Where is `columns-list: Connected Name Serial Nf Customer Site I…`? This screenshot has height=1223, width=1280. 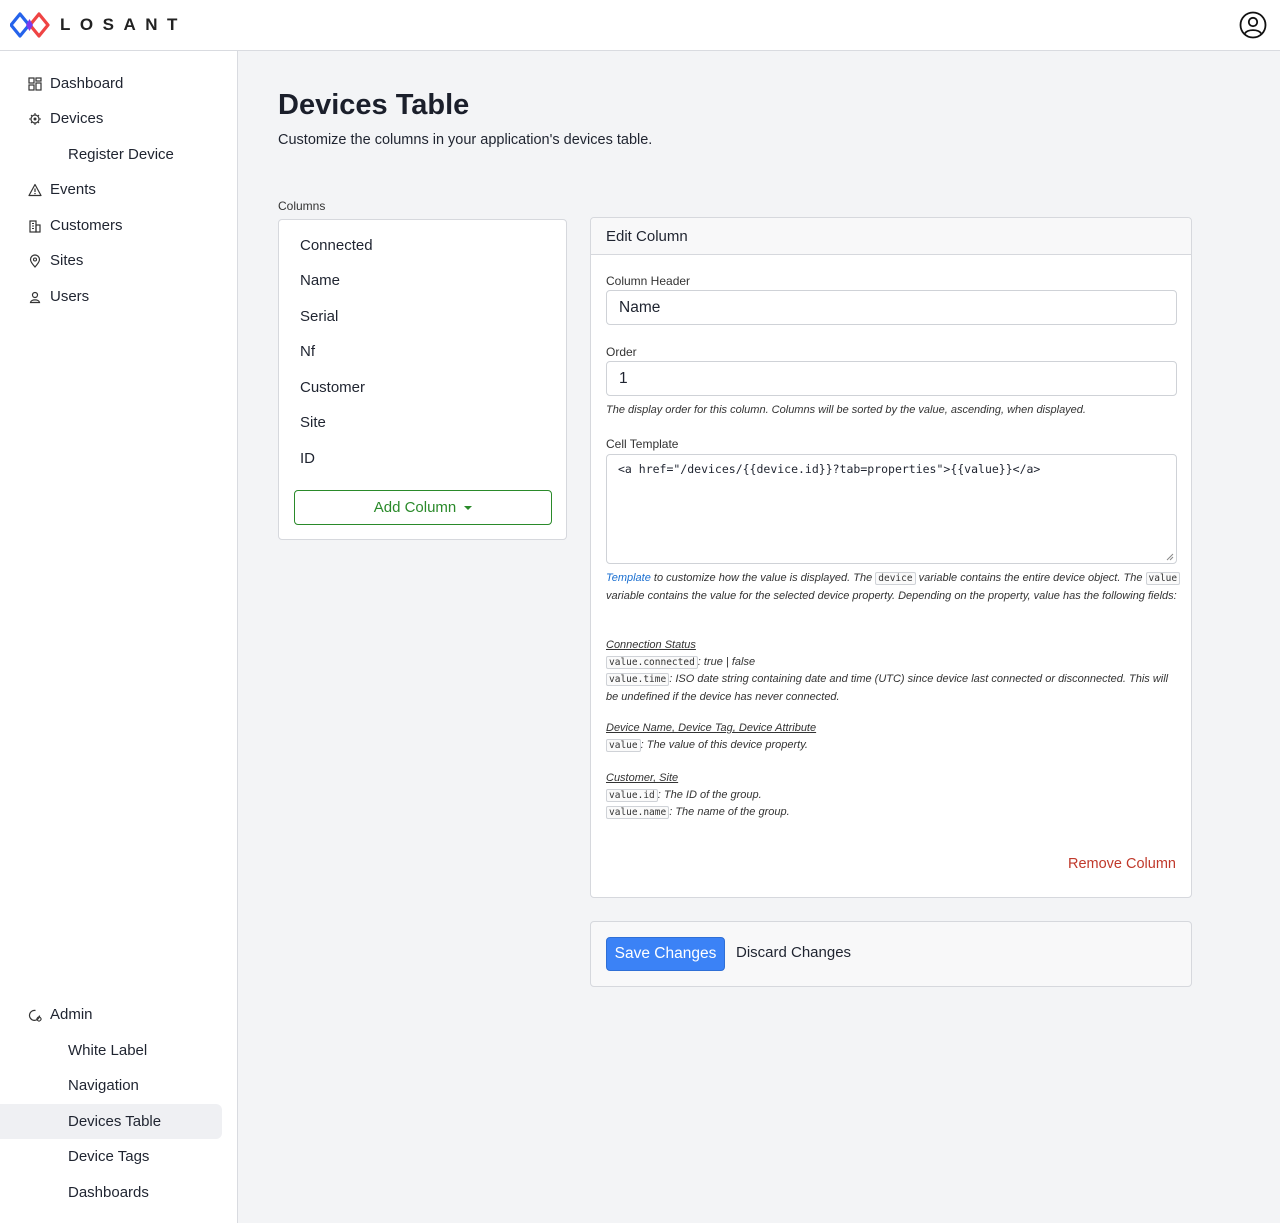
columns-list: Connected Name Serial Nf Customer Site I… is located at coordinates (422, 379).